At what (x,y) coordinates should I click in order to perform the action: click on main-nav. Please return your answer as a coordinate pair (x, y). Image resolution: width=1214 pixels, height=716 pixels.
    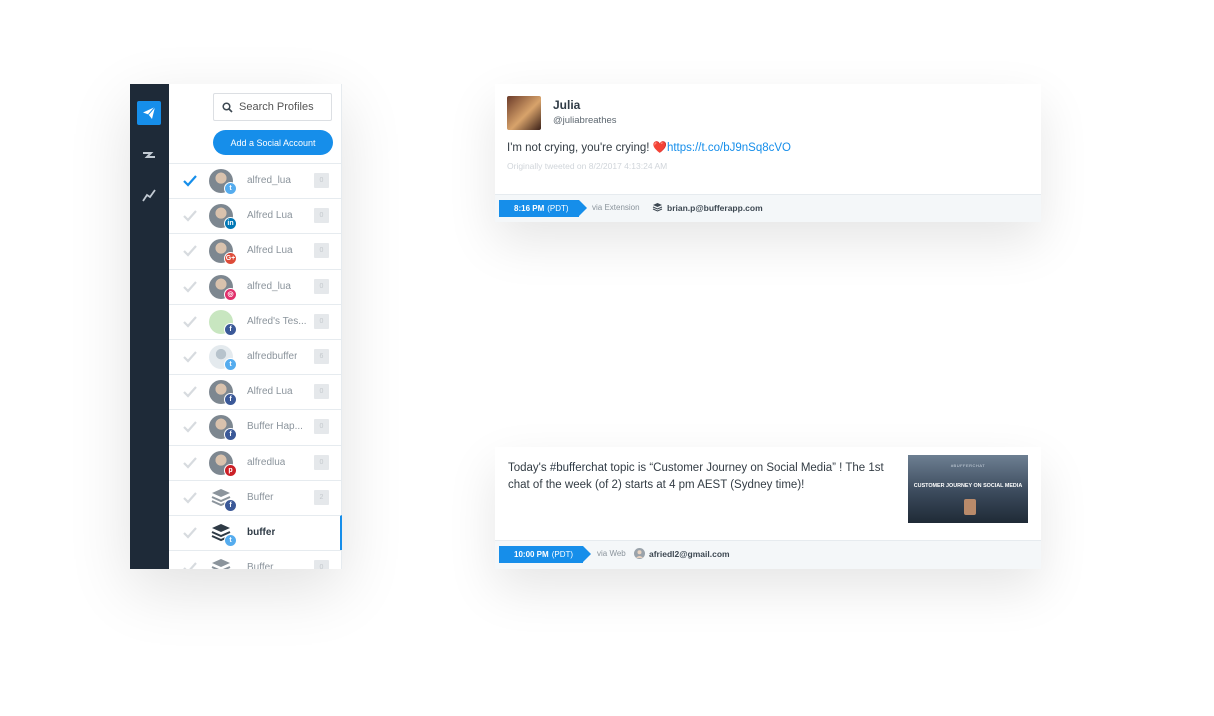
    Looking at the image, I should click on (149, 326).